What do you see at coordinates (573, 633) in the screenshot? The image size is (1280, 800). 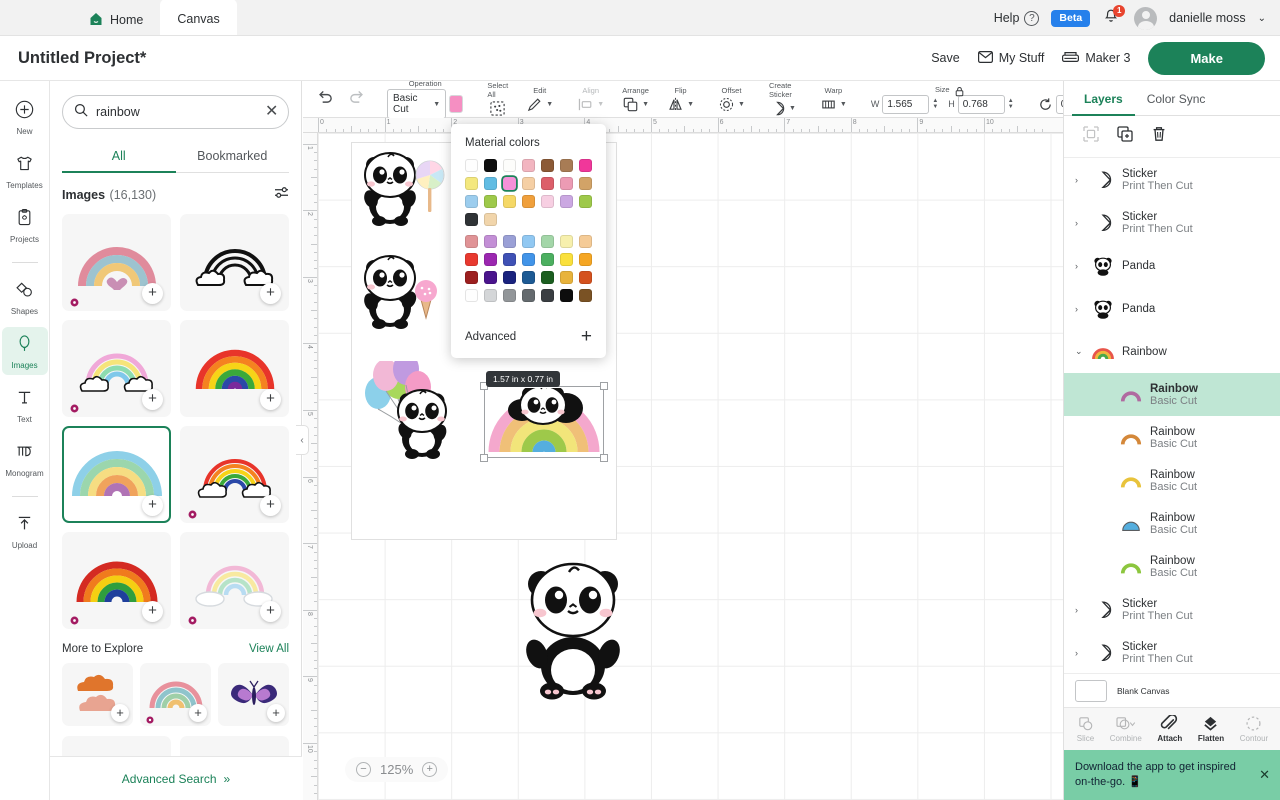 I see `sticker-panda-sitting-large` at bounding box center [573, 633].